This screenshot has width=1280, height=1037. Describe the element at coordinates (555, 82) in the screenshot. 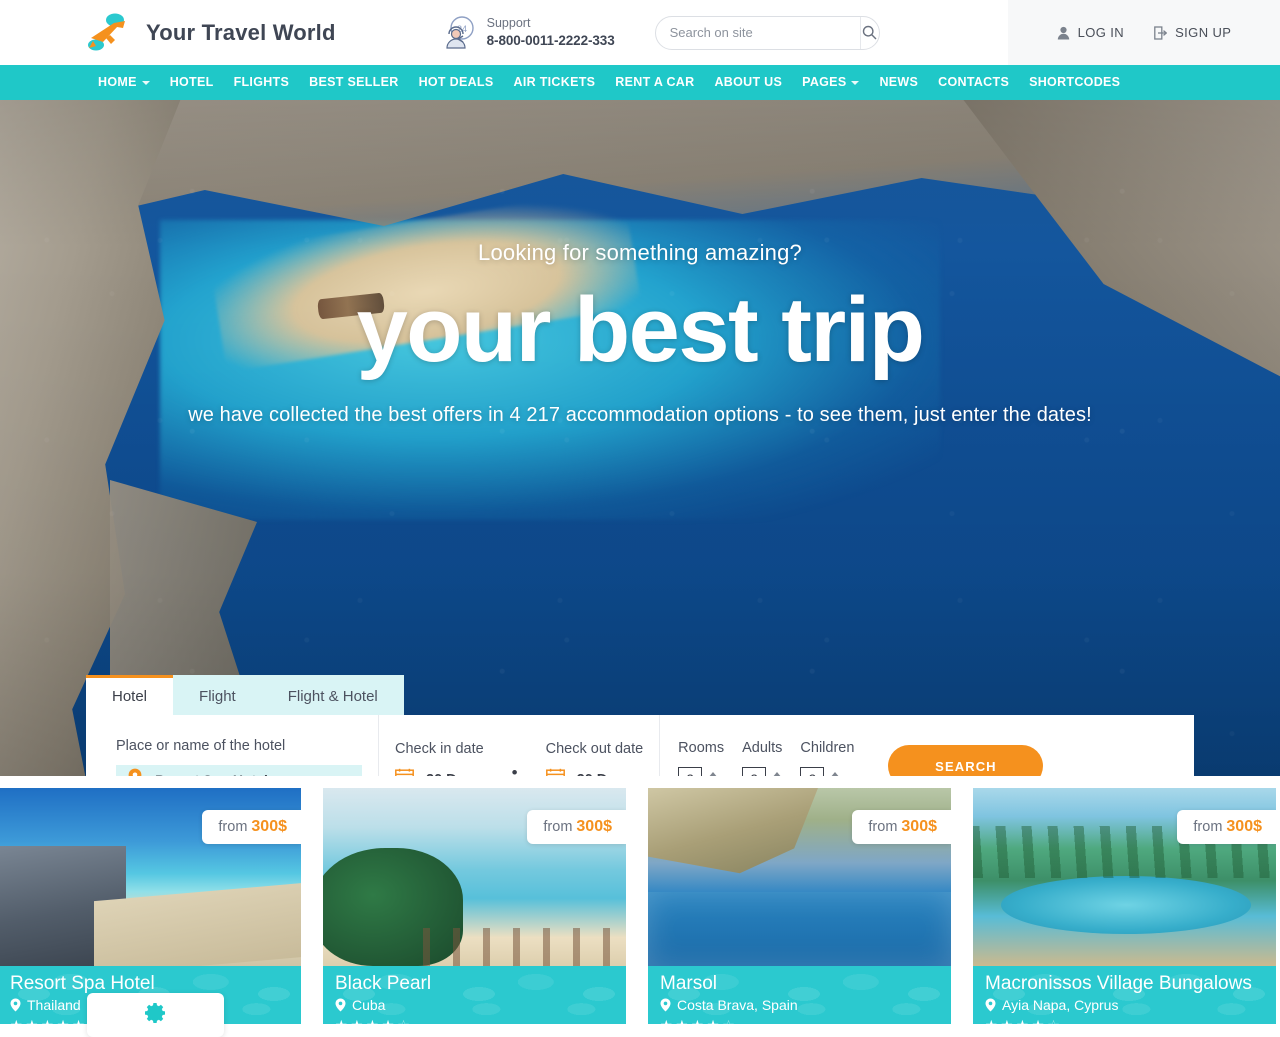

I see `nav-item-air-tickets: AIR TICKETS` at that location.